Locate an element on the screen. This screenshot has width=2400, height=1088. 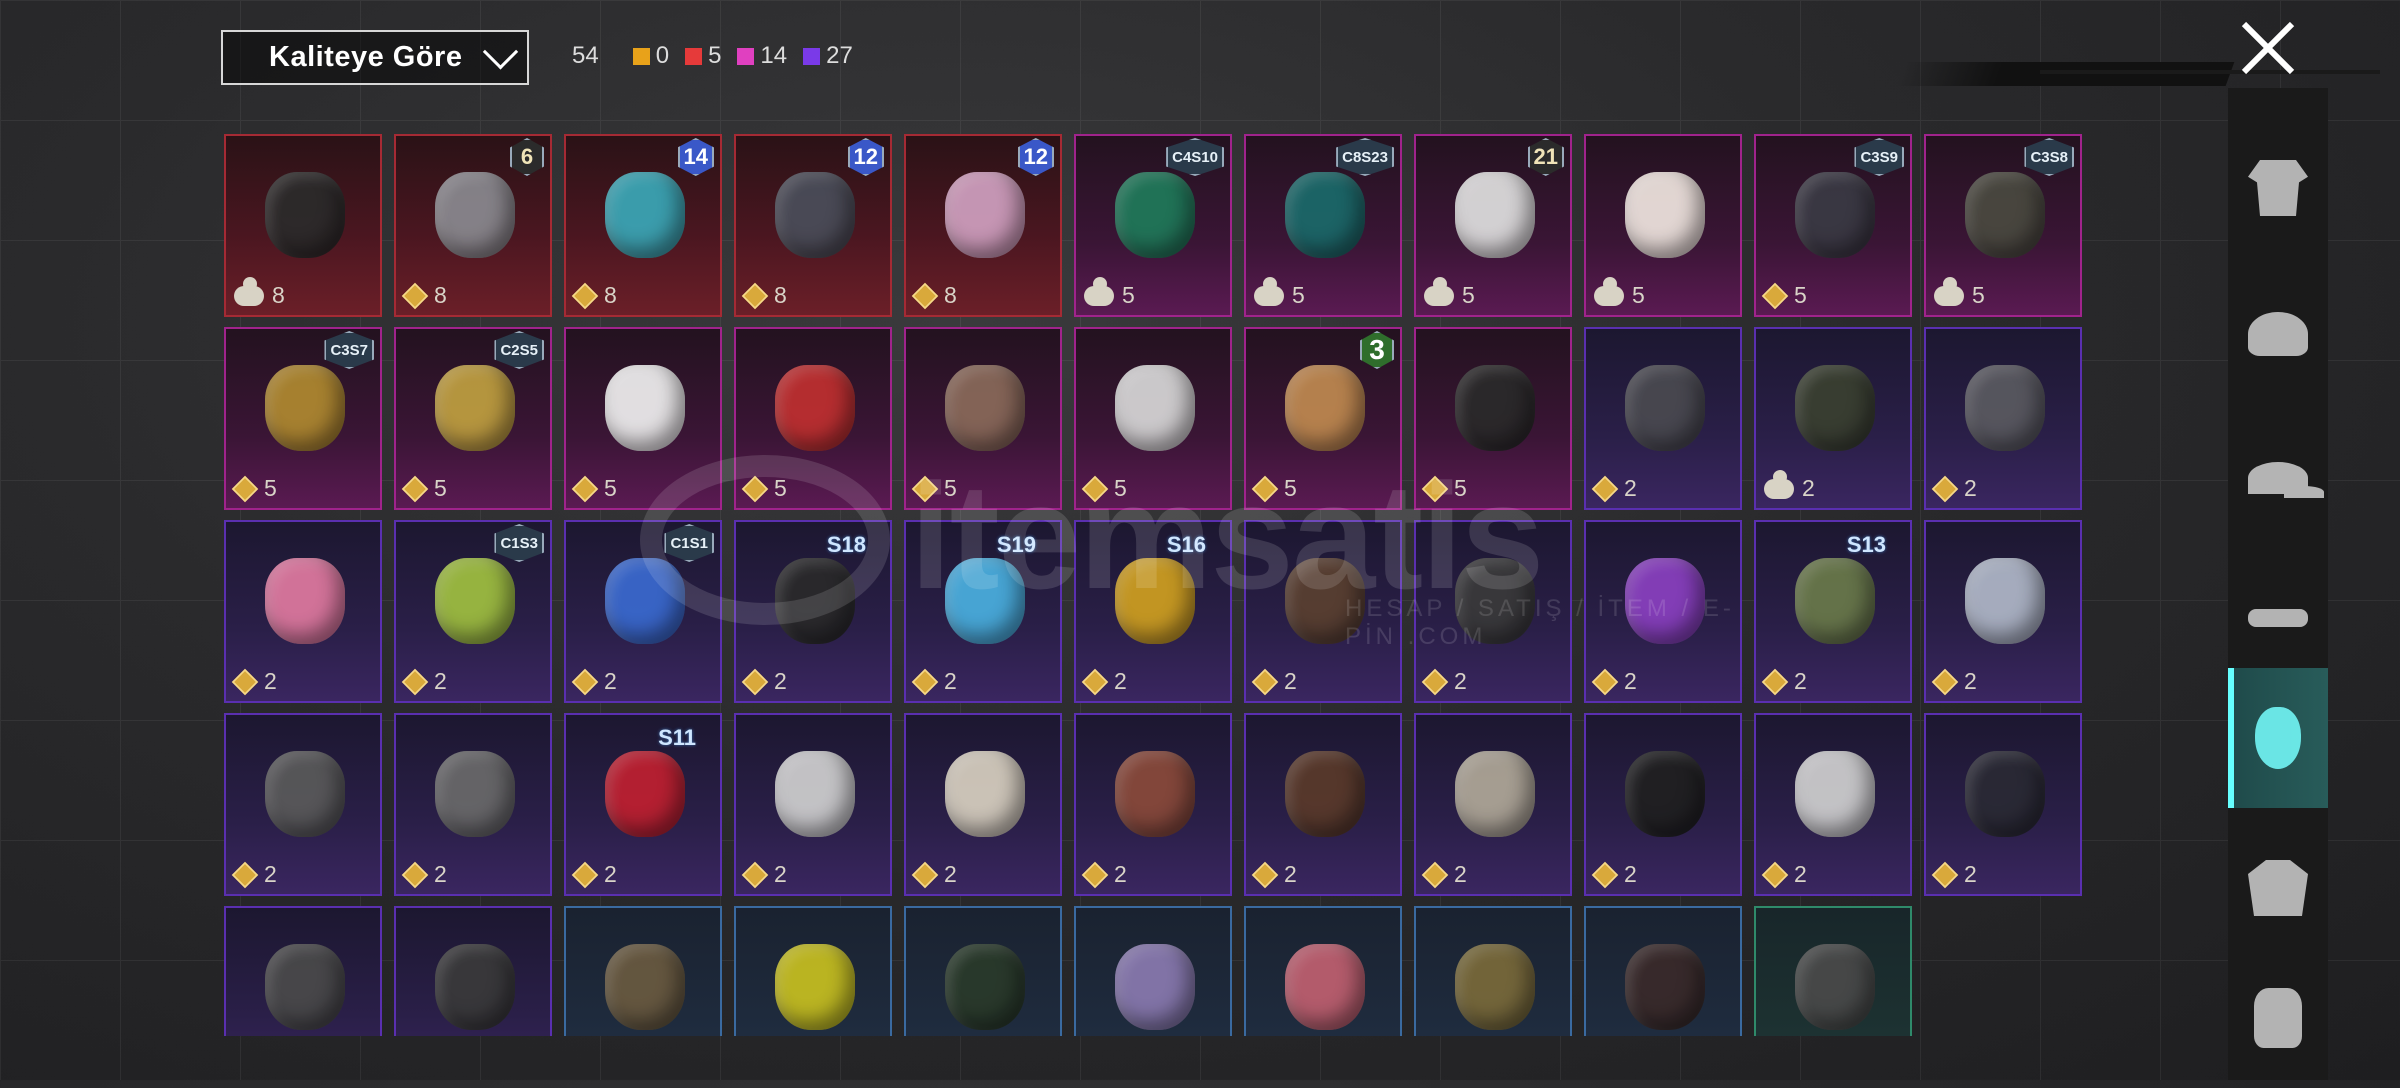
close-icon is located at coordinates (2268, 48).